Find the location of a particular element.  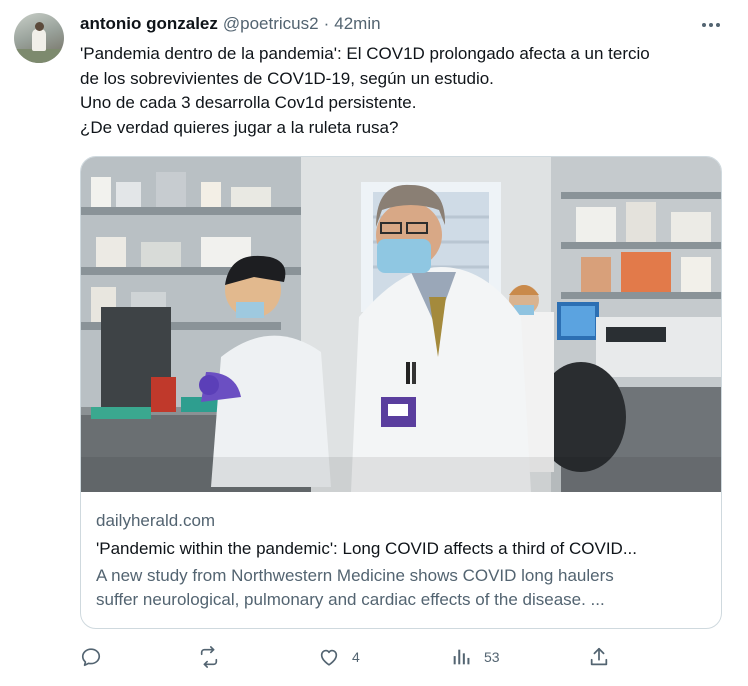

more-horizontal-icon is located at coordinates (711, 25).